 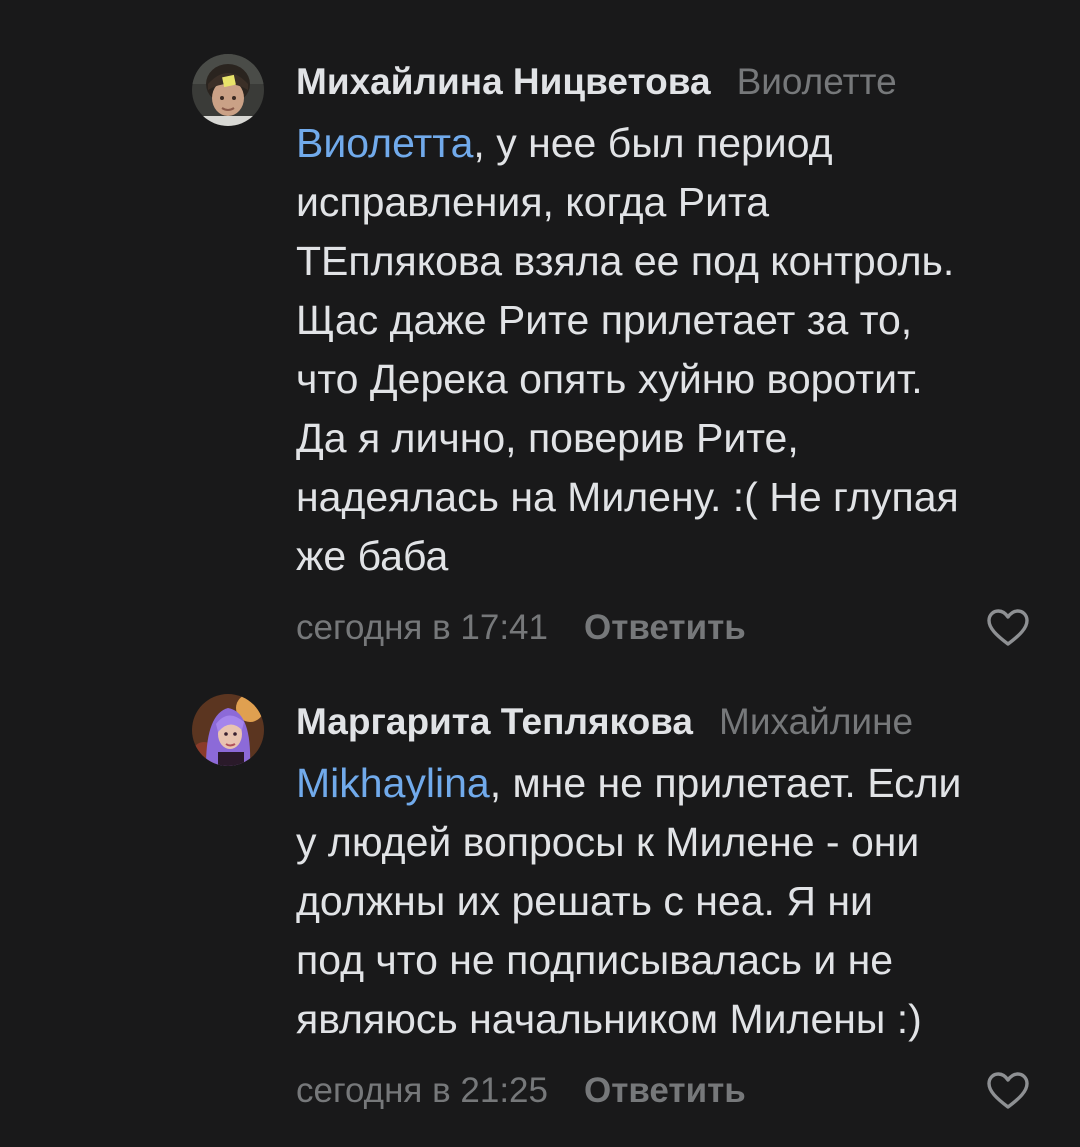 I want to click on comment-header: Михайлина Ницветова Виолетте, so click(x=676, y=82).